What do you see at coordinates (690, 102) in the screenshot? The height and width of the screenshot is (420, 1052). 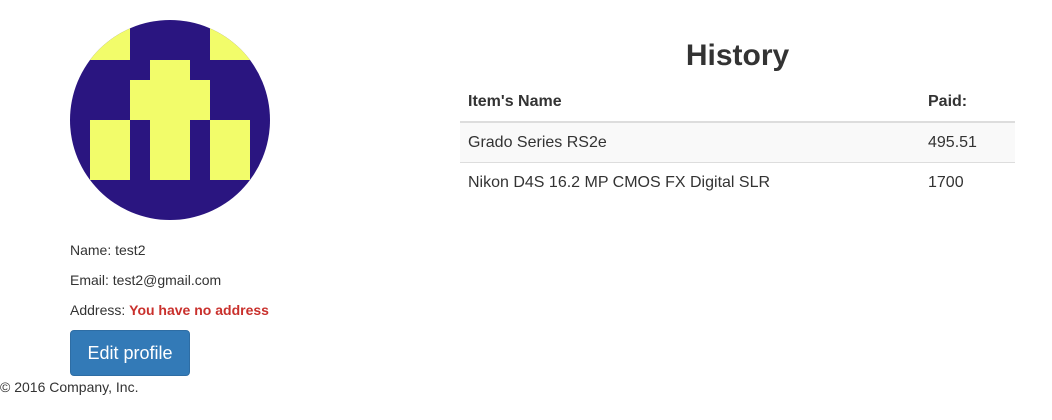 I see `column-header-item-name: Item's Name` at bounding box center [690, 102].